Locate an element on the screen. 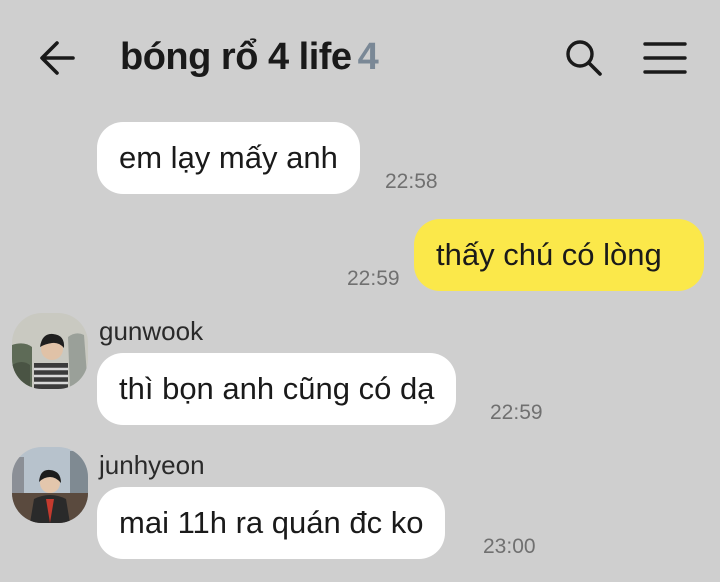  chat-title: bóng rổ 4 life 4 is located at coordinates (249, 57).